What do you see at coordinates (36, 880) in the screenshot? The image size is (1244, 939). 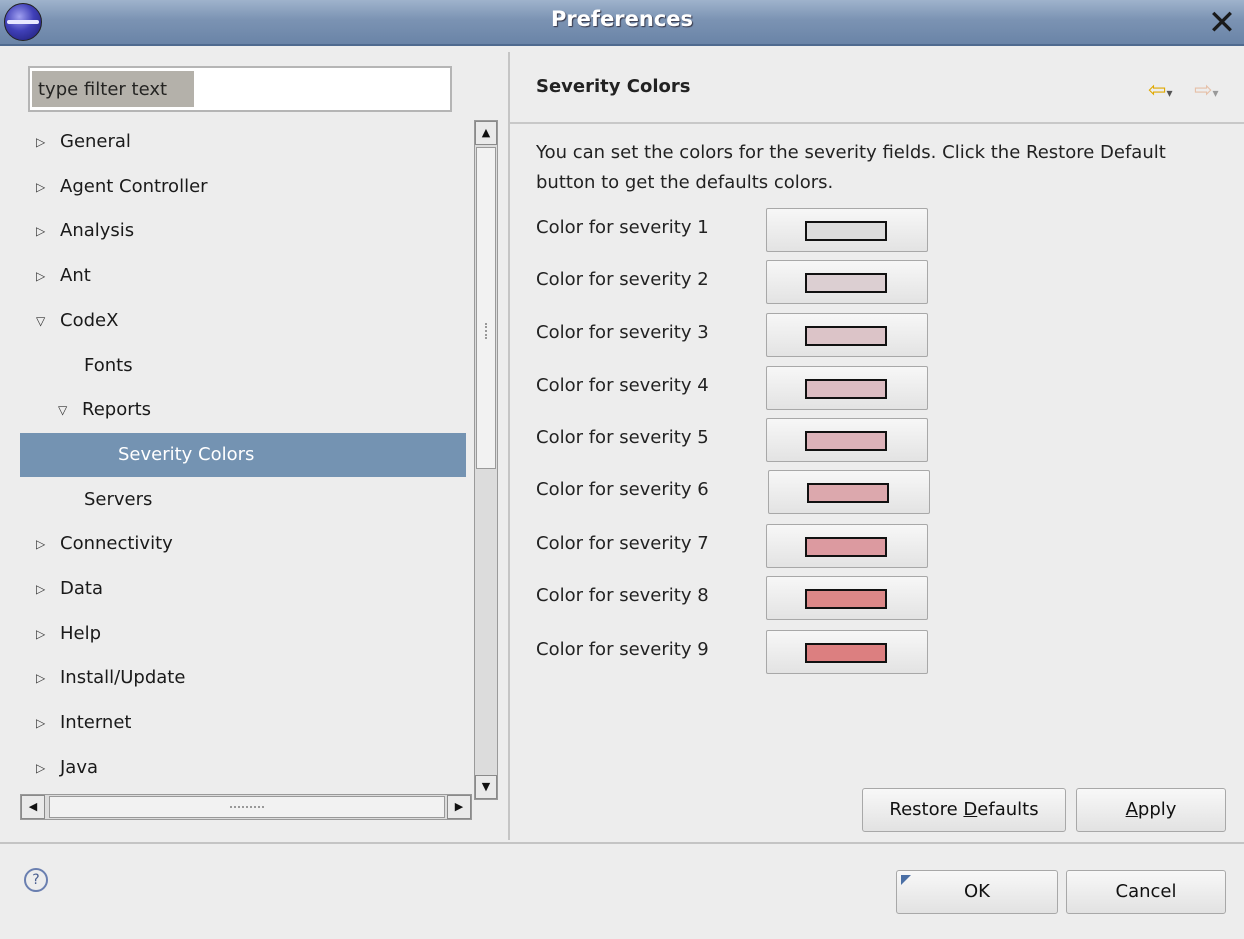 I see `help-icon: ?` at bounding box center [36, 880].